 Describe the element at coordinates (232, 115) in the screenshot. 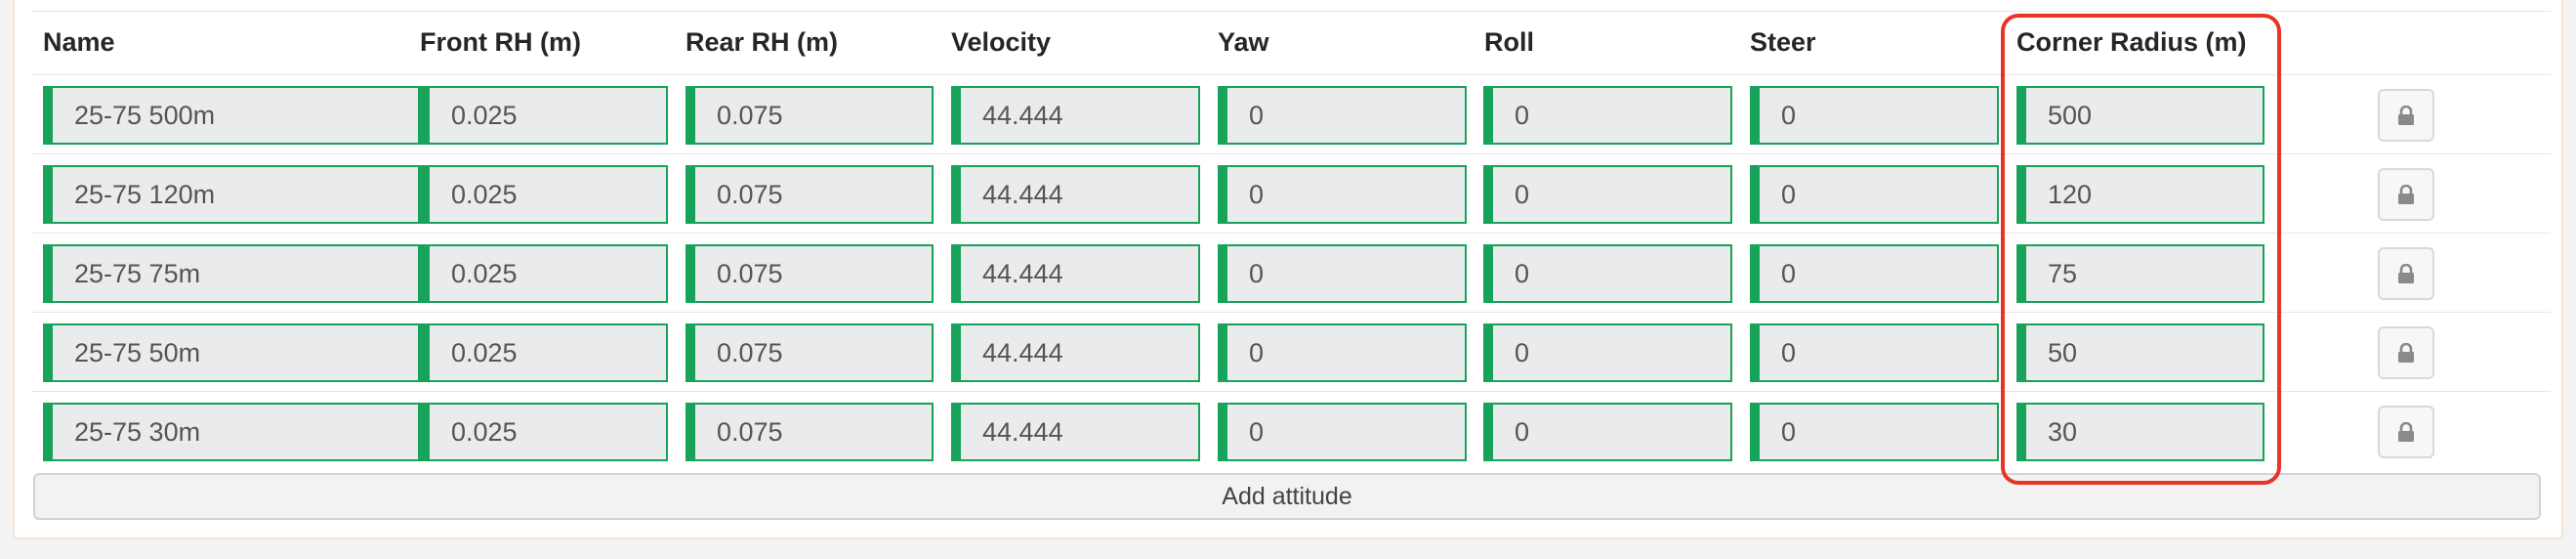

I see `name-field: 25-75 500m` at that location.